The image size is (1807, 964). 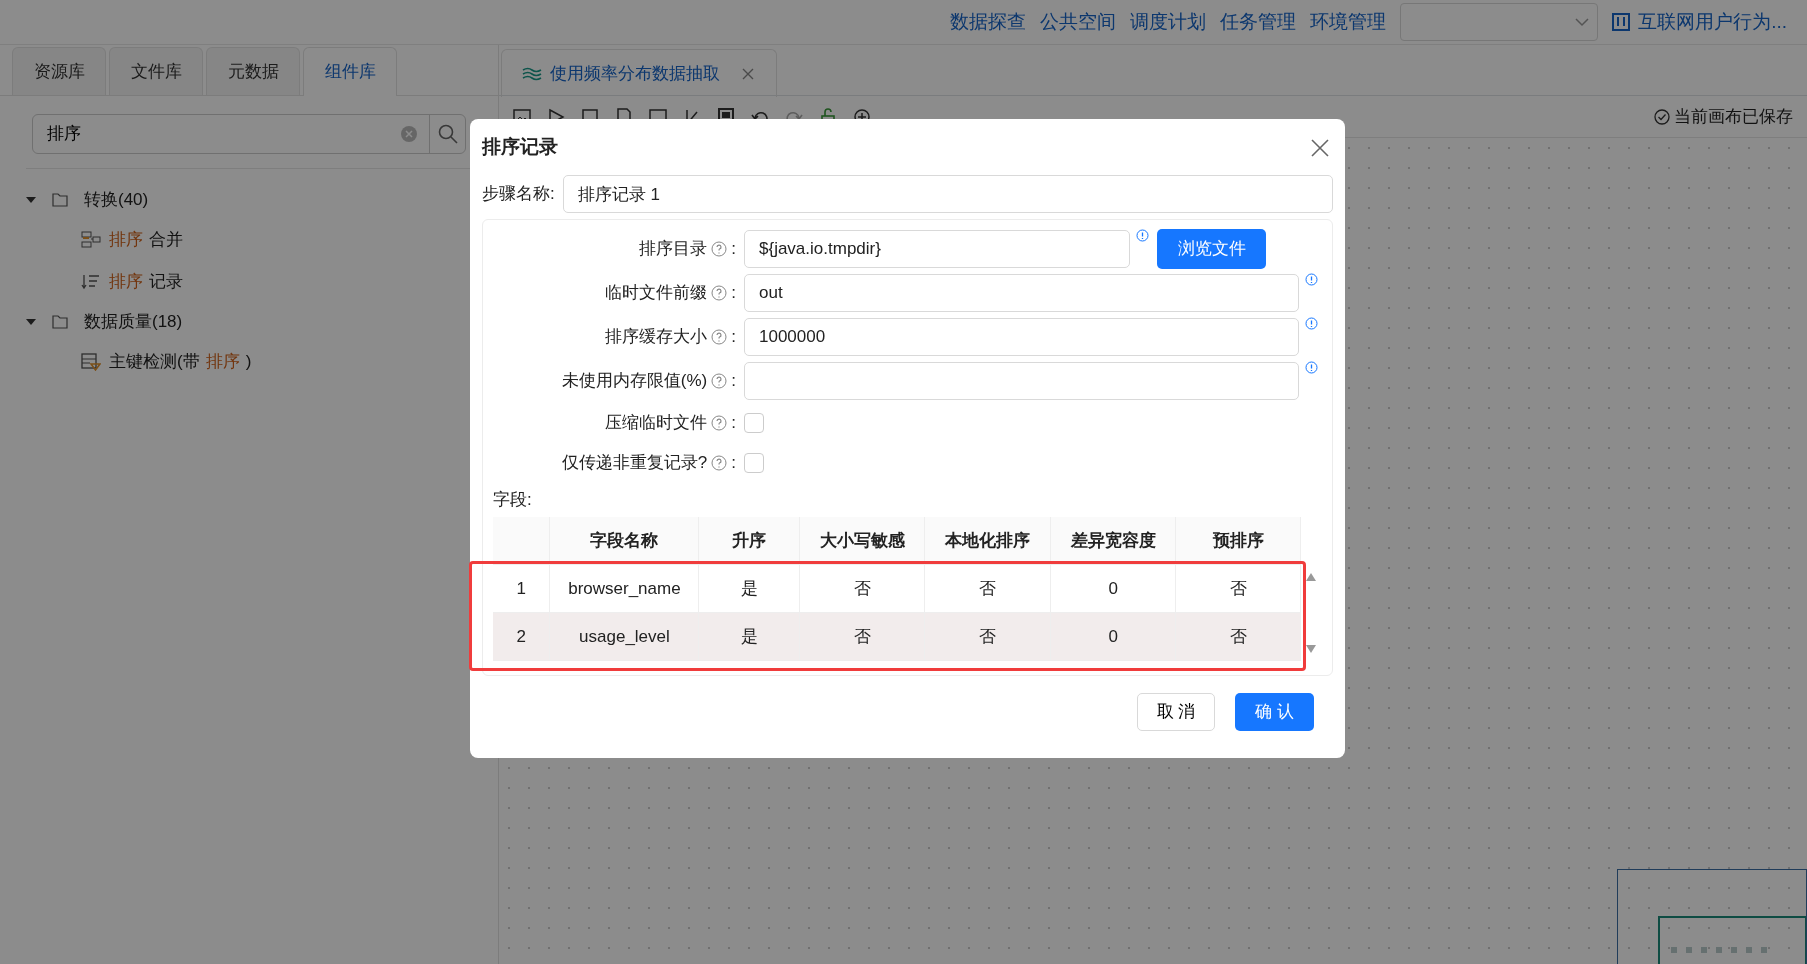 I want to click on tree-item: 排序 记录, so click(x=149, y=282).